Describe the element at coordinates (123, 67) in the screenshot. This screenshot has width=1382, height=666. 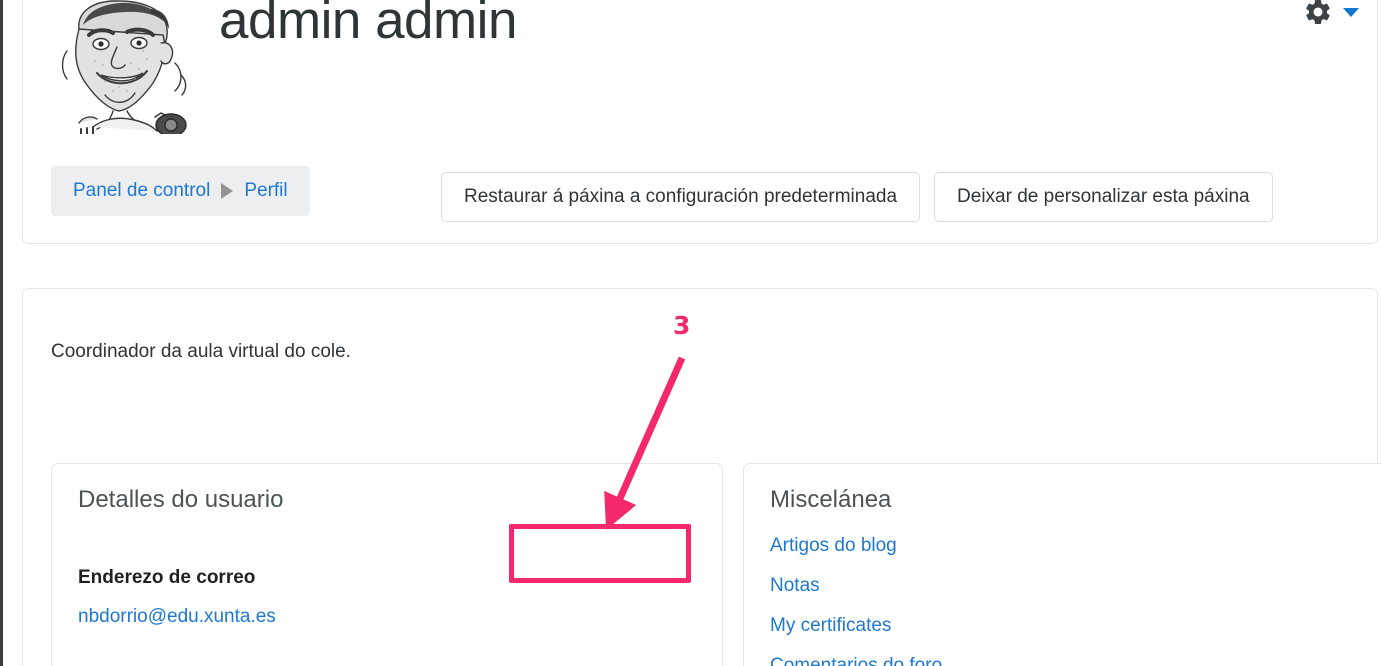
I see `avatar` at that location.